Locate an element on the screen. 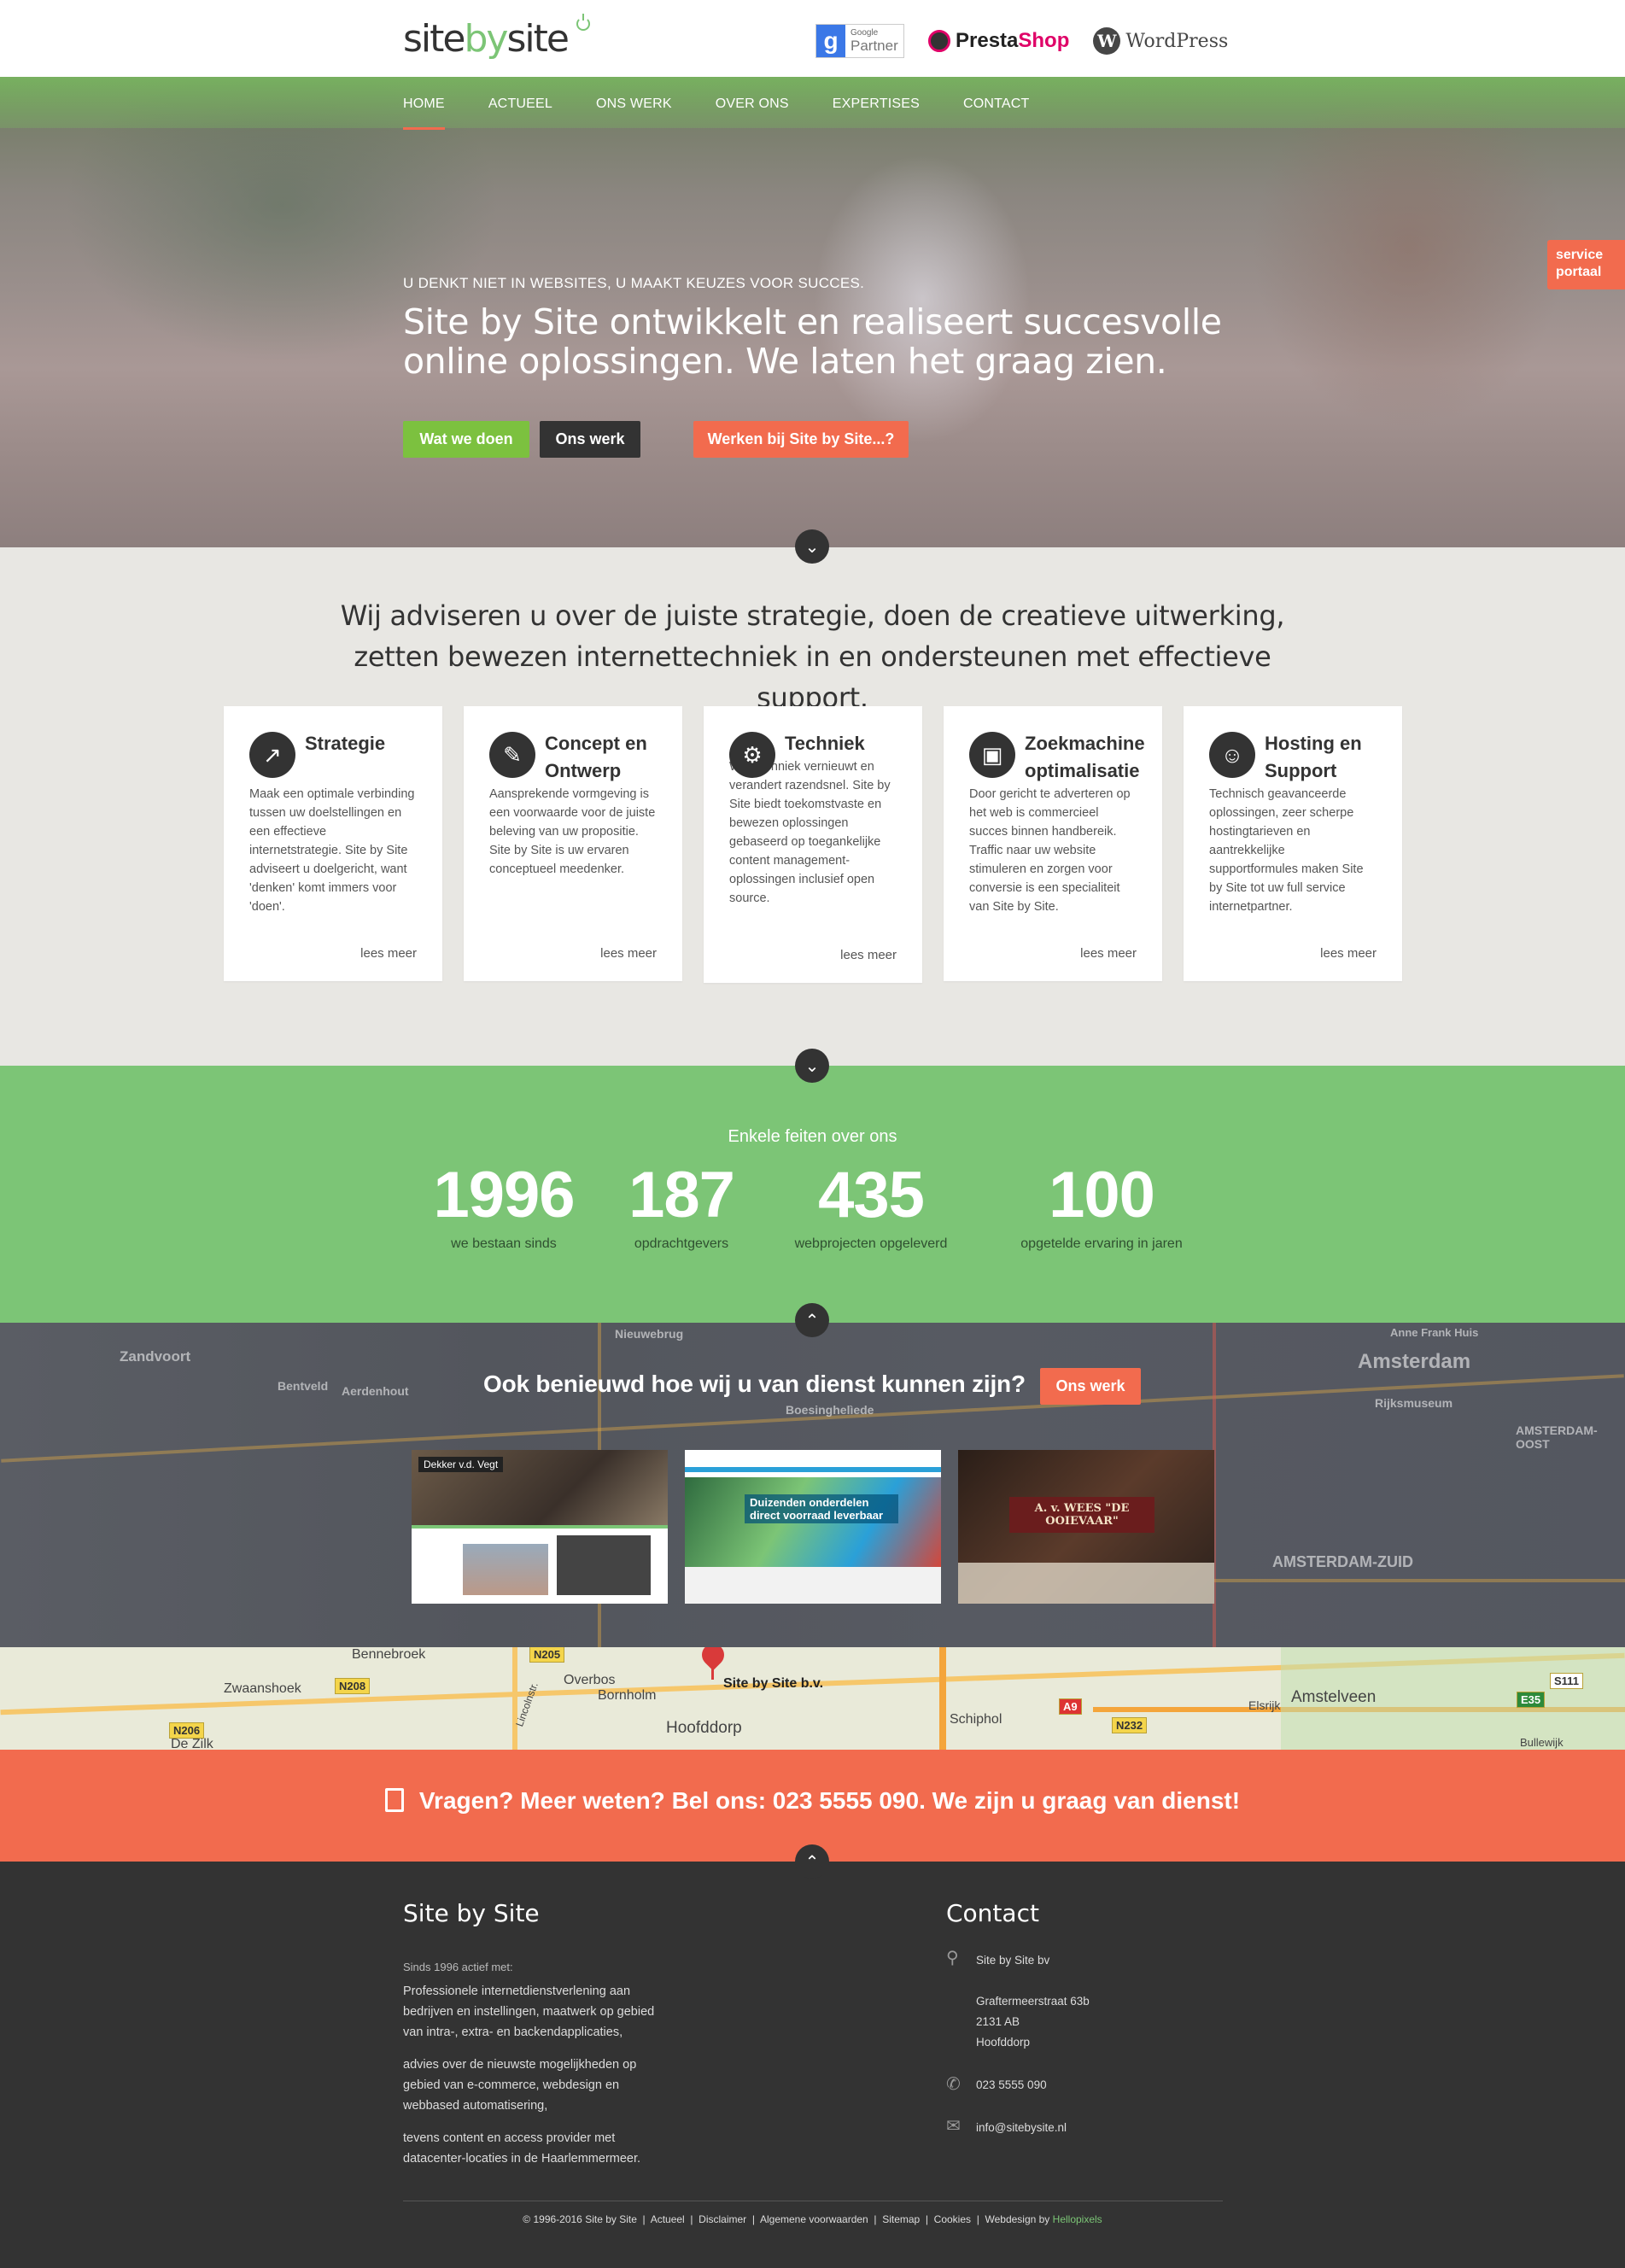  footer-link-terms: Algemene voorwaarden is located at coordinates (814, 2219).